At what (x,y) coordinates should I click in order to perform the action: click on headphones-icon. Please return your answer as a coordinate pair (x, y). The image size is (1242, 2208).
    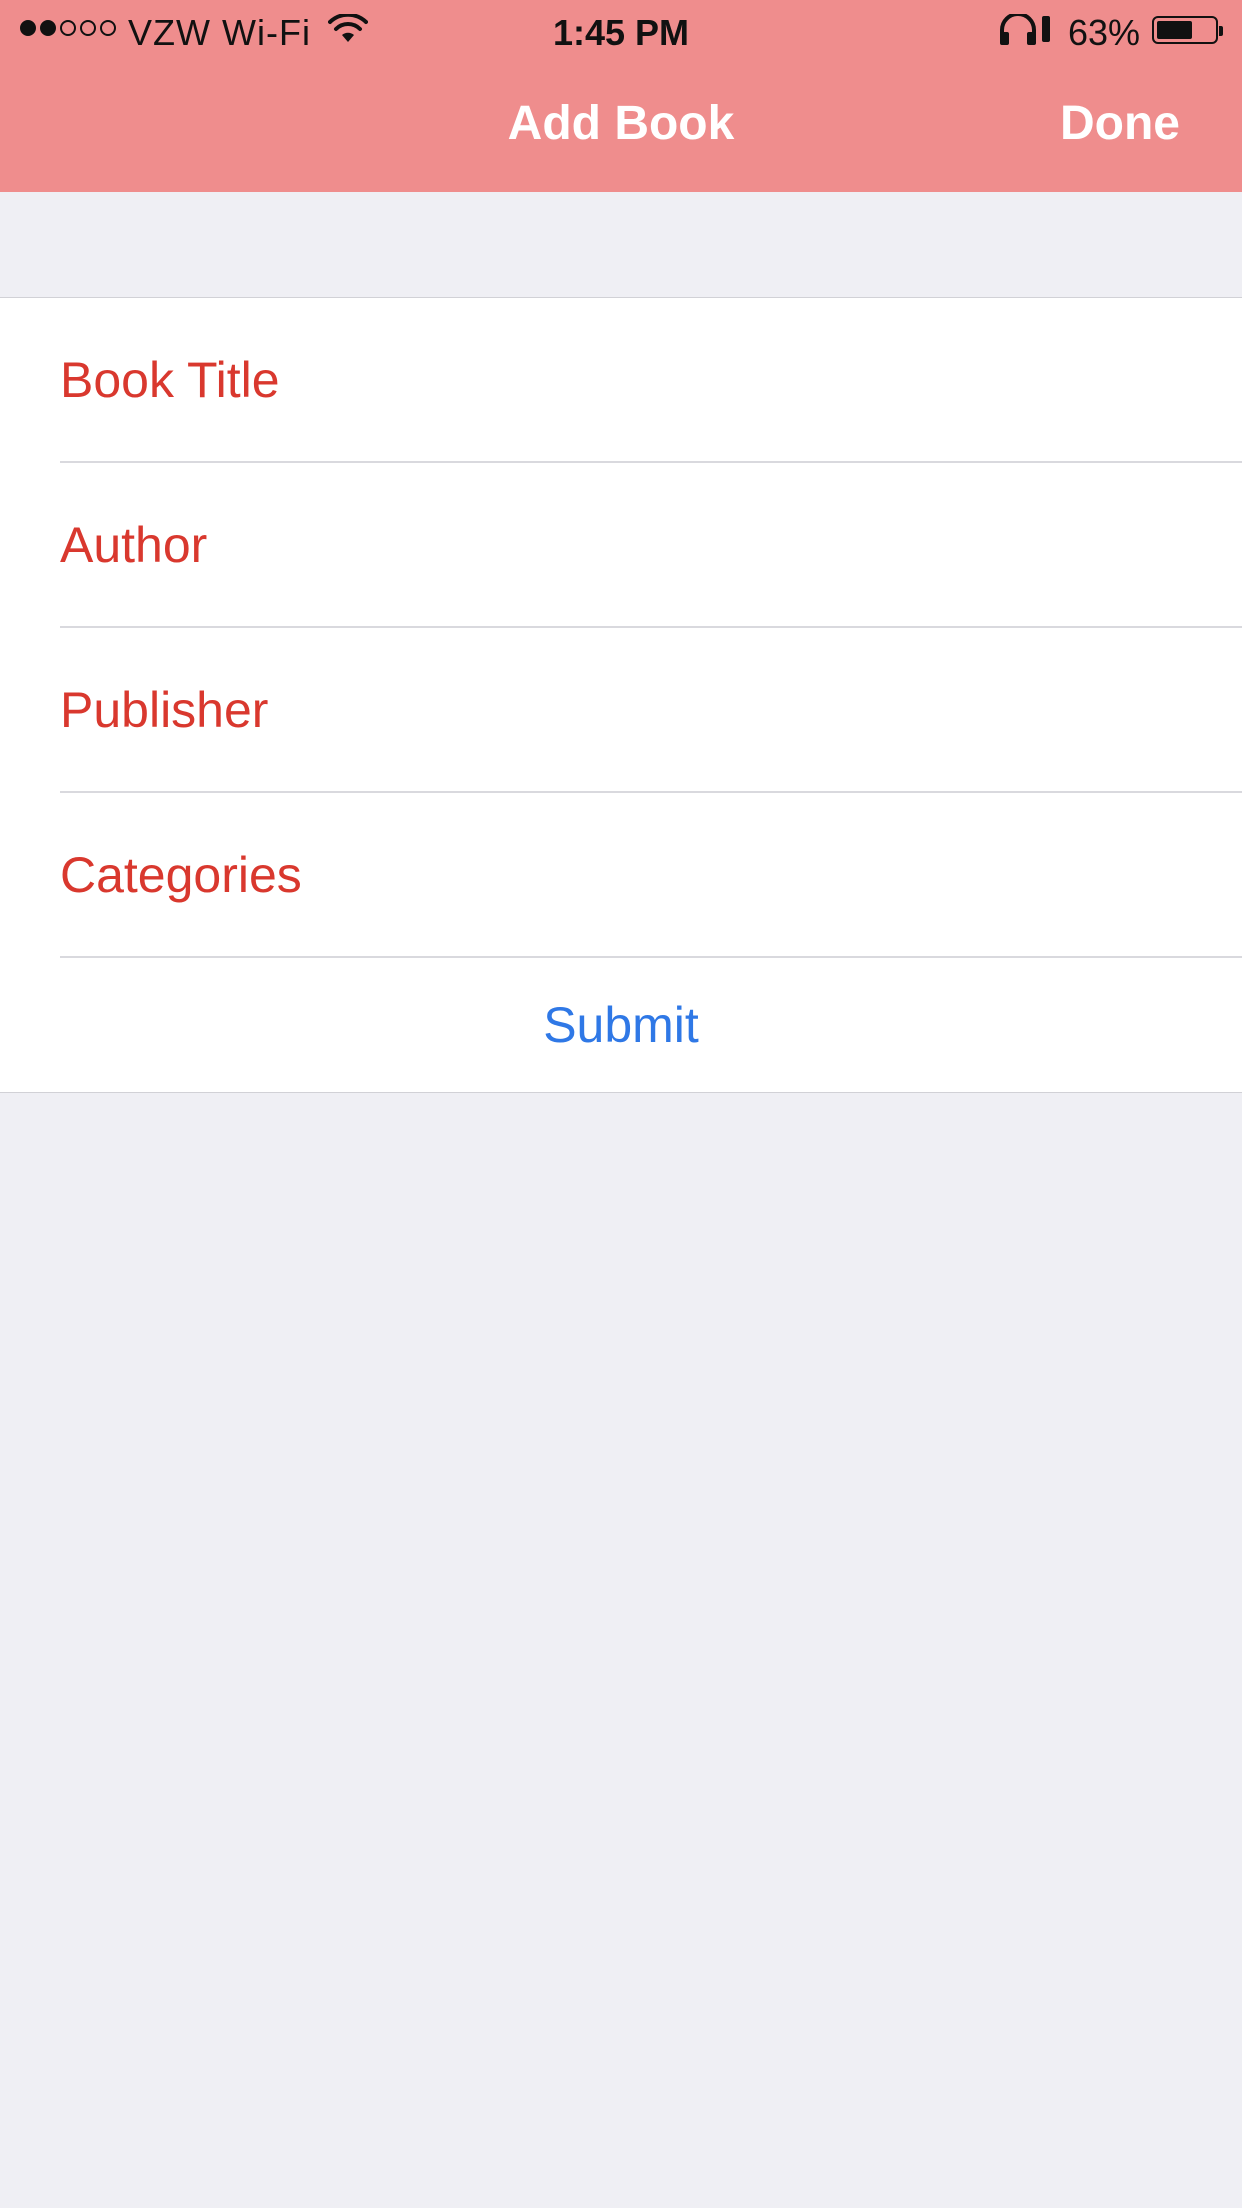
    Looking at the image, I should click on (1018, 29).